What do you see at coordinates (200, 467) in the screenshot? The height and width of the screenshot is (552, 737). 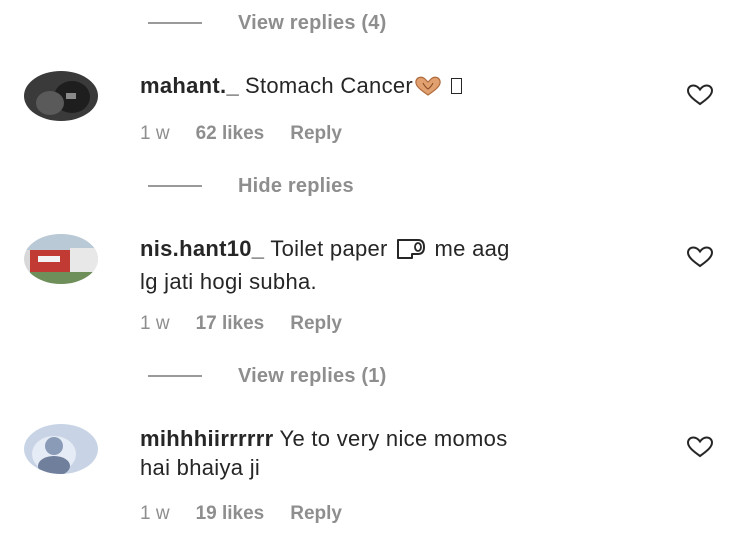 I see `comment-body-line2: hai bhaiya ji` at bounding box center [200, 467].